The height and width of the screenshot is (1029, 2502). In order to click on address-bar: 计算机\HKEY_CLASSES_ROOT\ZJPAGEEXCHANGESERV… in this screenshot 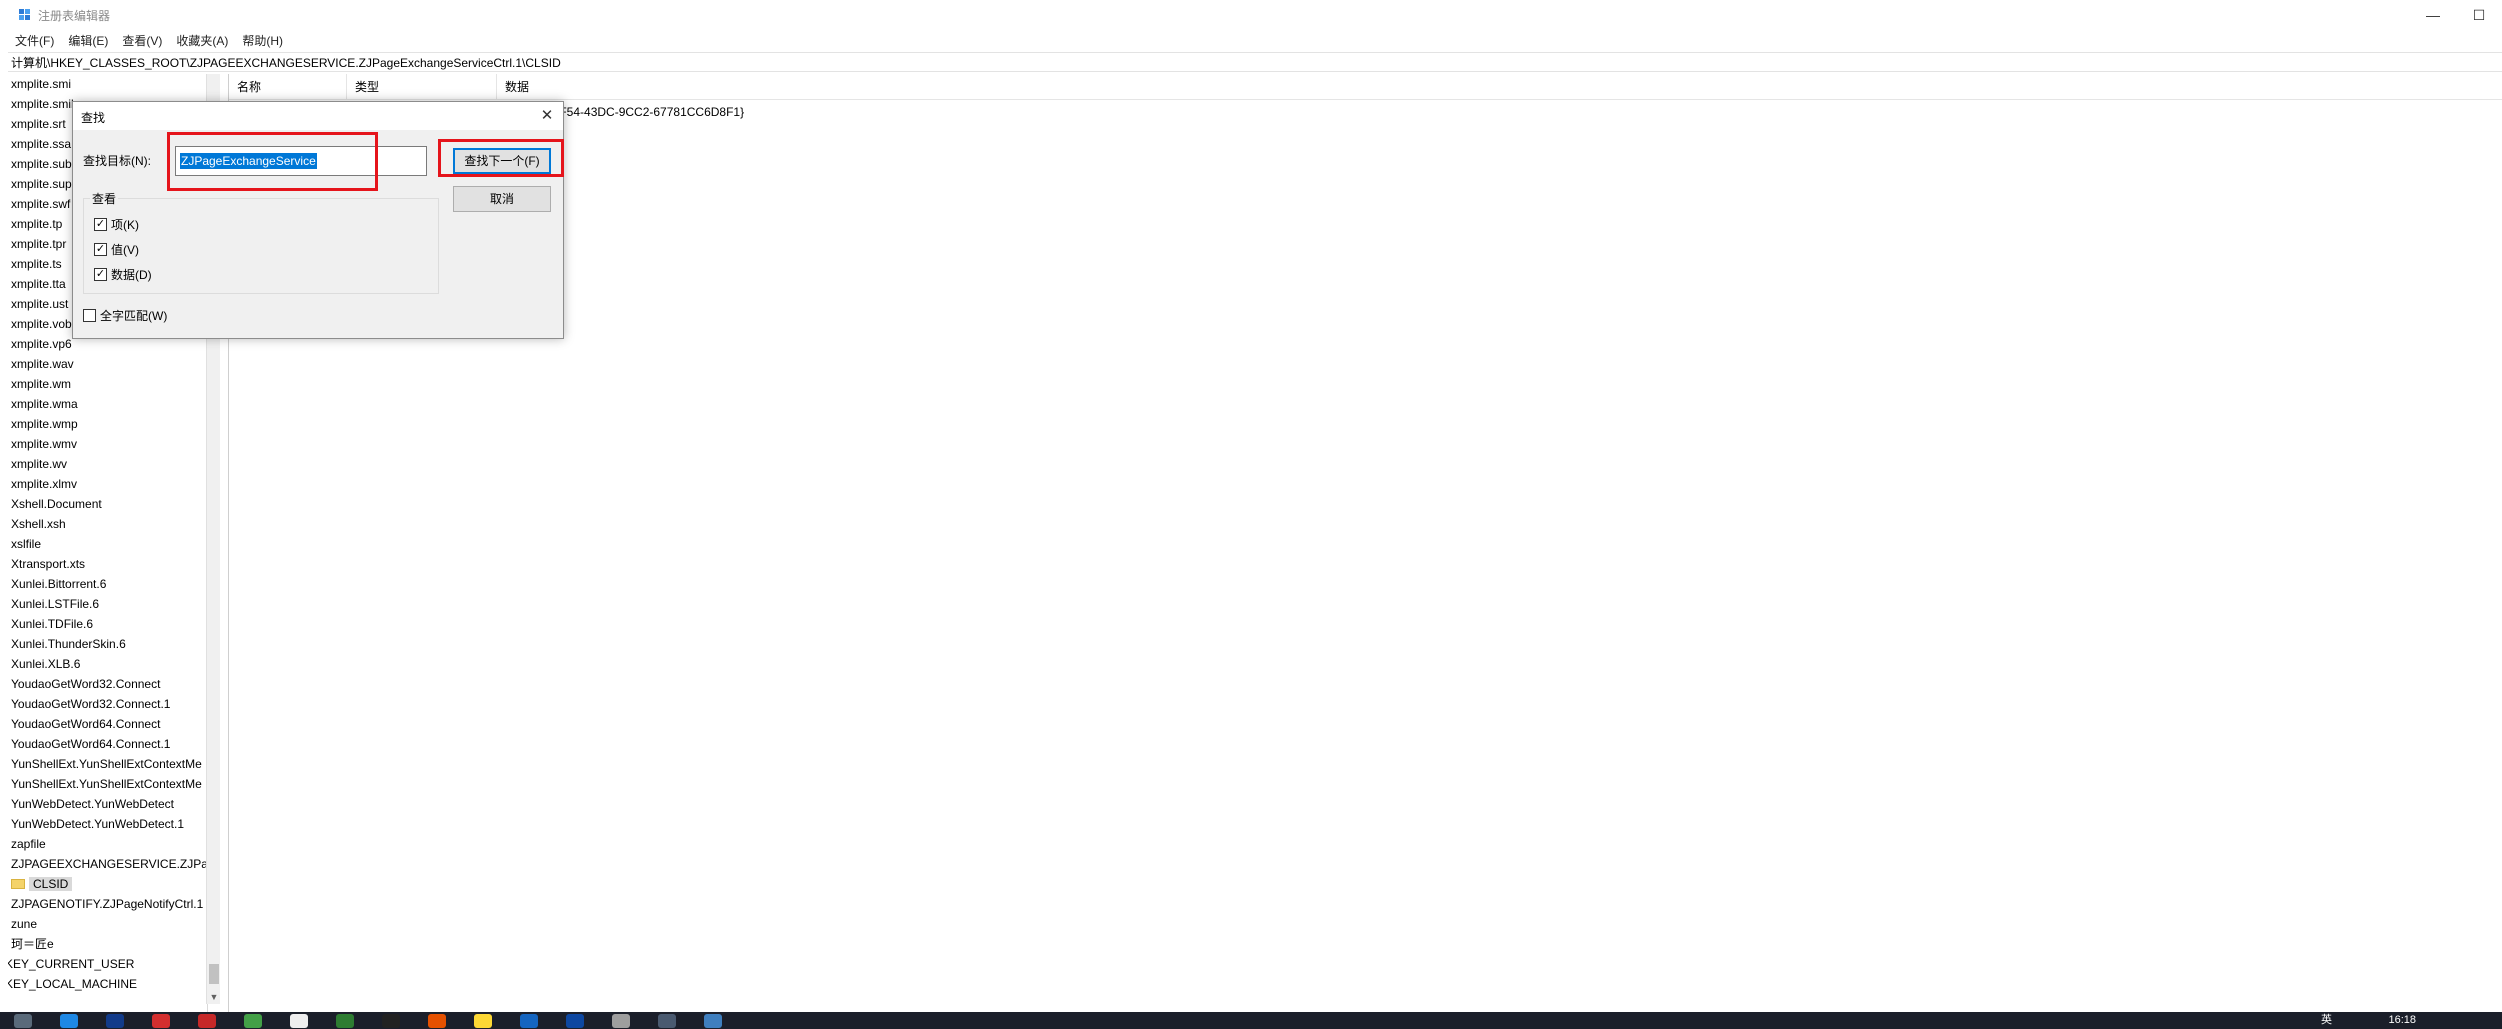, I will do `click(1255, 62)`.